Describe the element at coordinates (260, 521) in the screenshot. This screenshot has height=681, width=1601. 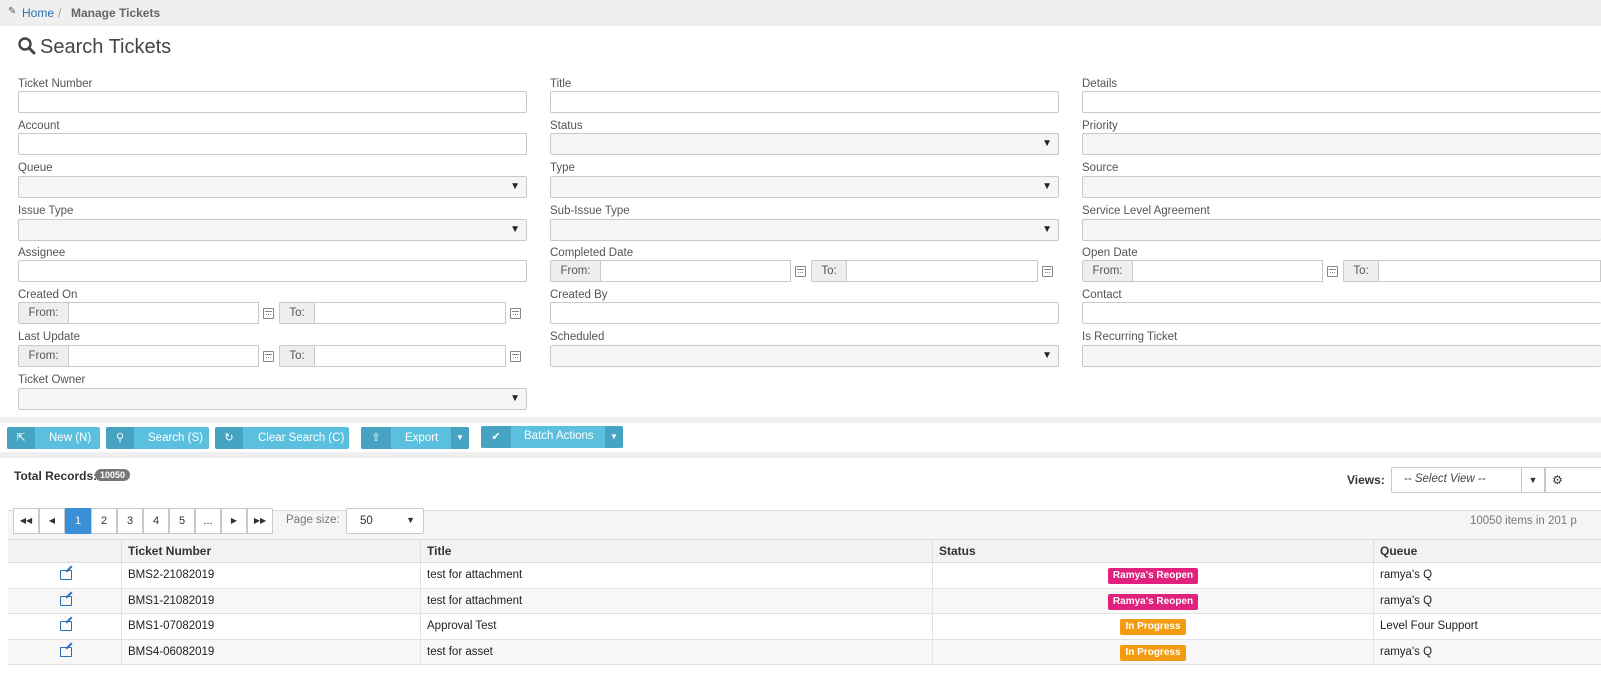
I see `last-page-icon: ▶▶` at that location.